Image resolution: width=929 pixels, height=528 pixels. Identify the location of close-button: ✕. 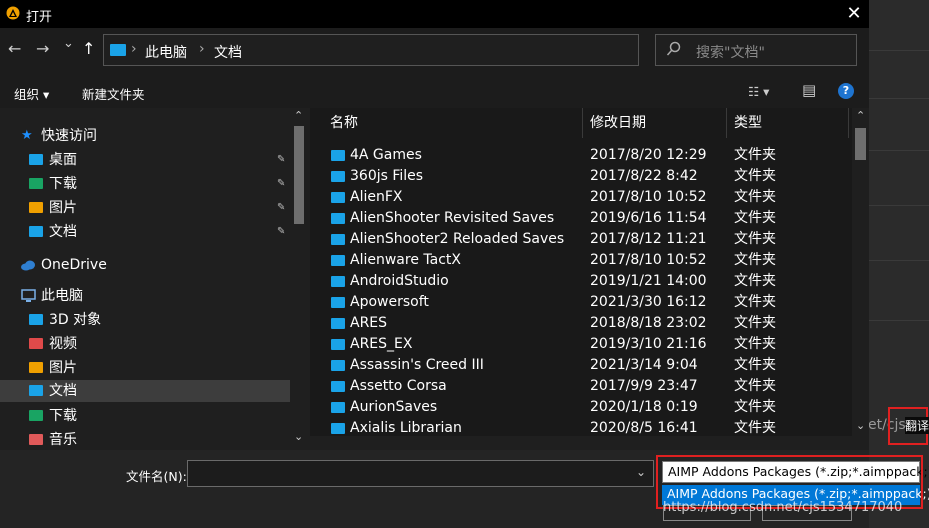
(854, 14).